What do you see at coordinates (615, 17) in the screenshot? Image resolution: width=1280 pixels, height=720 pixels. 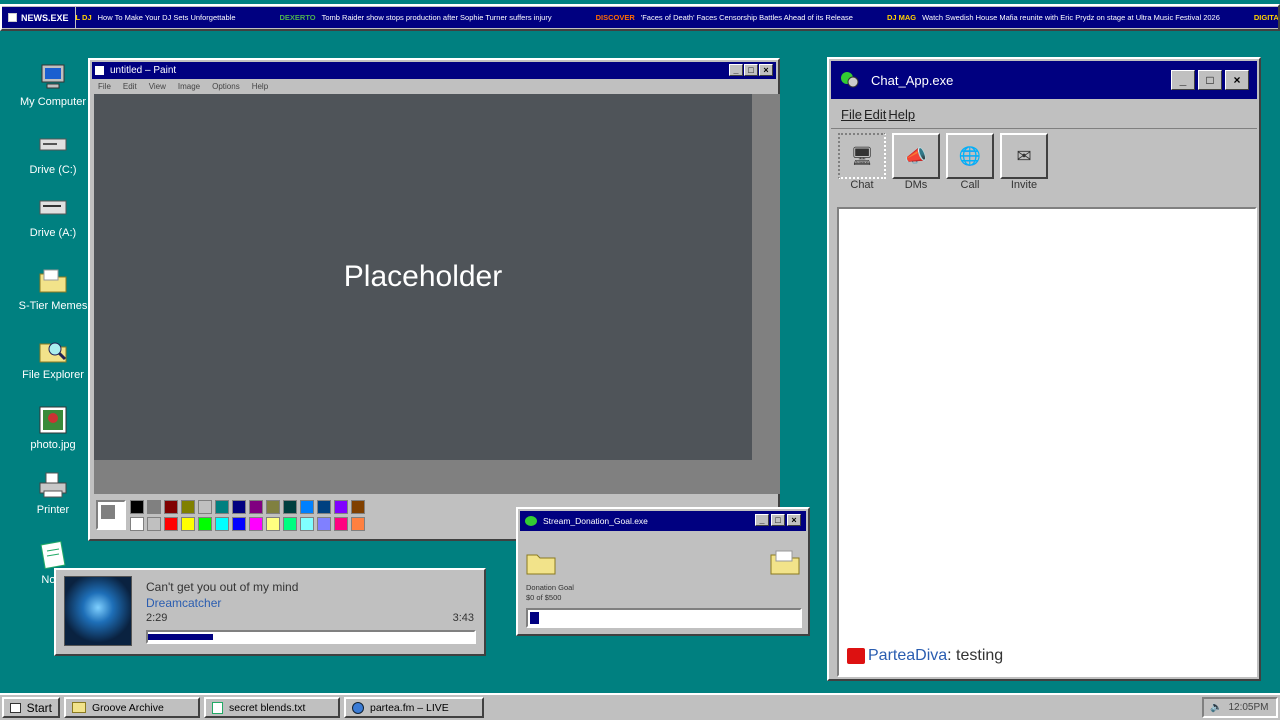 I see `ticker-source: DISCOVER` at bounding box center [615, 17].